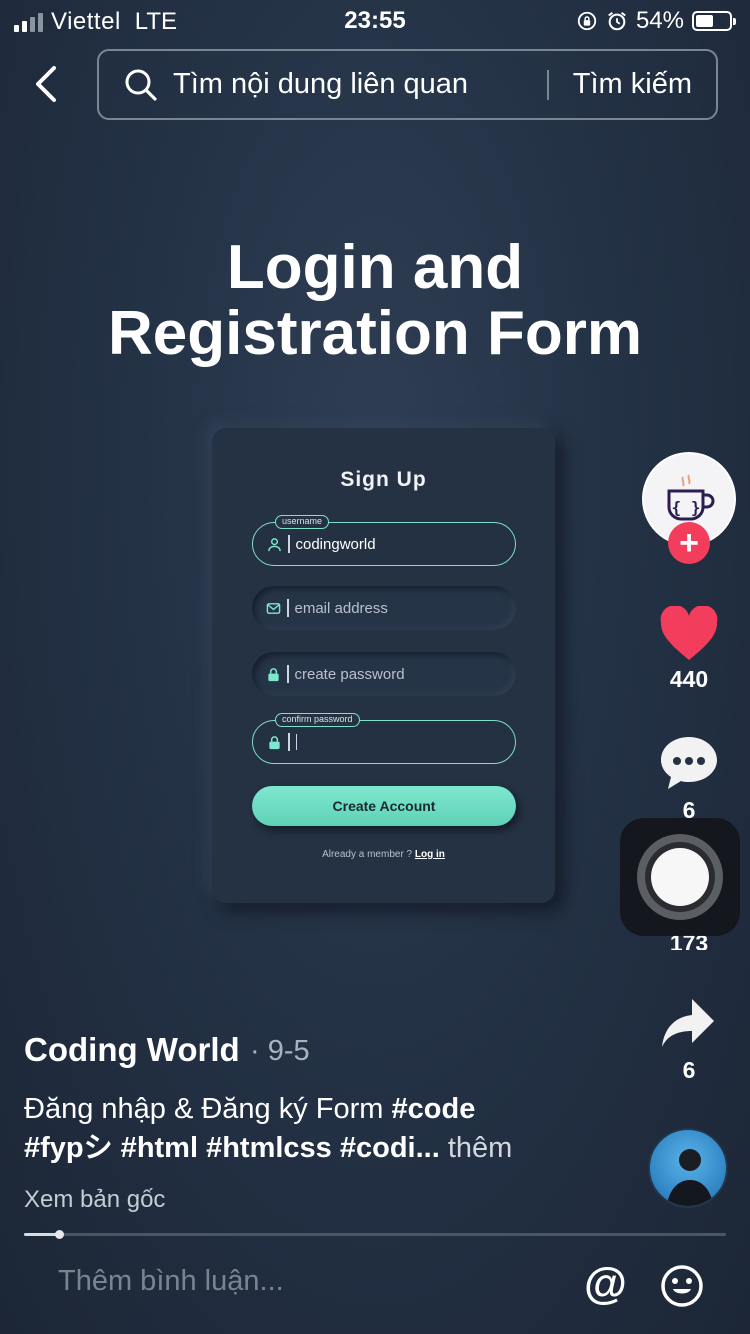 The height and width of the screenshot is (1334, 750). What do you see at coordinates (632, 84) in the screenshot?
I see `search-button: Tìm kiếm` at bounding box center [632, 84].